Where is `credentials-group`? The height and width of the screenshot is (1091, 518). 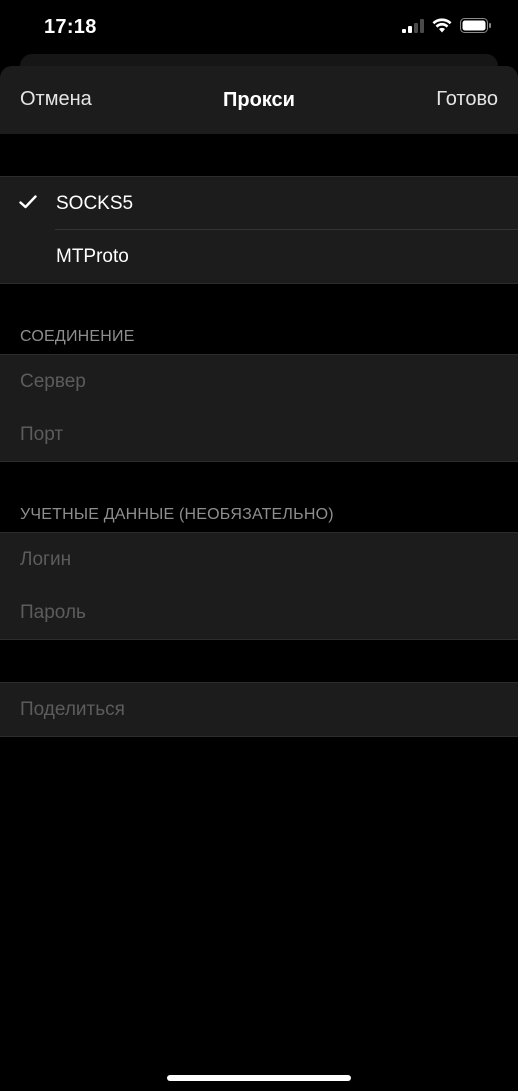 credentials-group is located at coordinates (259, 586).